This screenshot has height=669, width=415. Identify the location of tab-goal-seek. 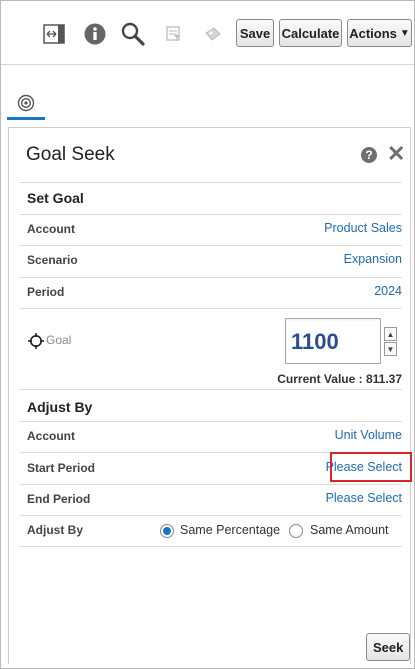
(26, 103).